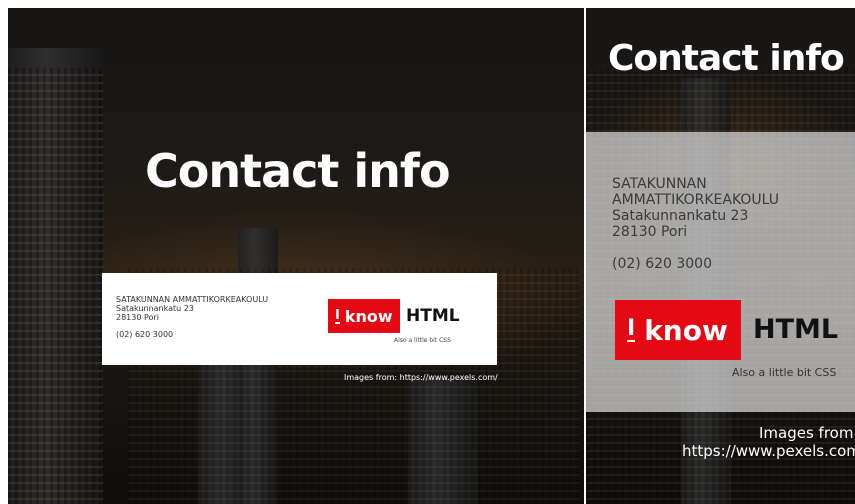  Describe the element at coordinates (659, 184) in the screenshot. I see `school-name-line1: SATAKUNNAN` at that location.